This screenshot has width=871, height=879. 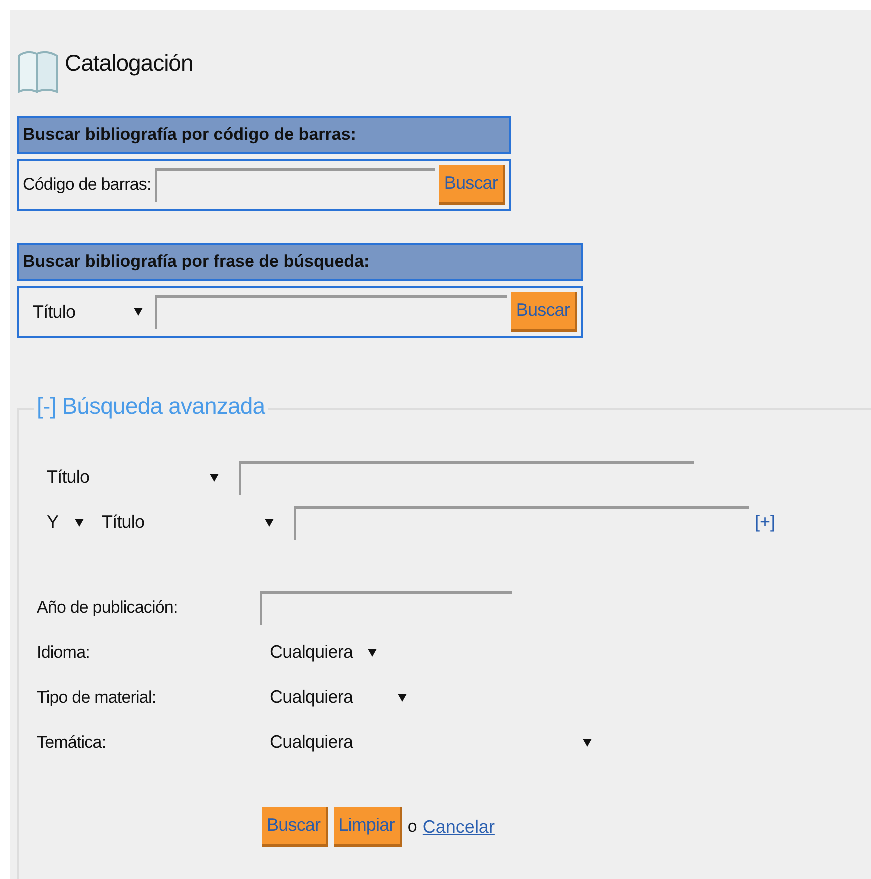 What do you see at coordinates (300, 262) in the screenshot?
I see `section-heading: Buscar bibliografía por frase de búsqueda:` at bounding box center [300, 262].